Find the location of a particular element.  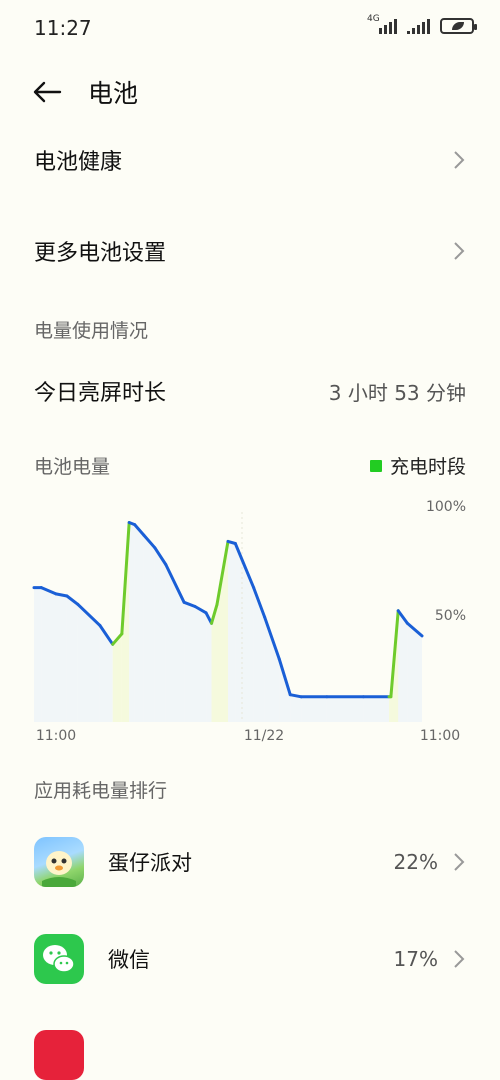

battery-chart-title: 电池电量 is located at coordinates (72, 467).